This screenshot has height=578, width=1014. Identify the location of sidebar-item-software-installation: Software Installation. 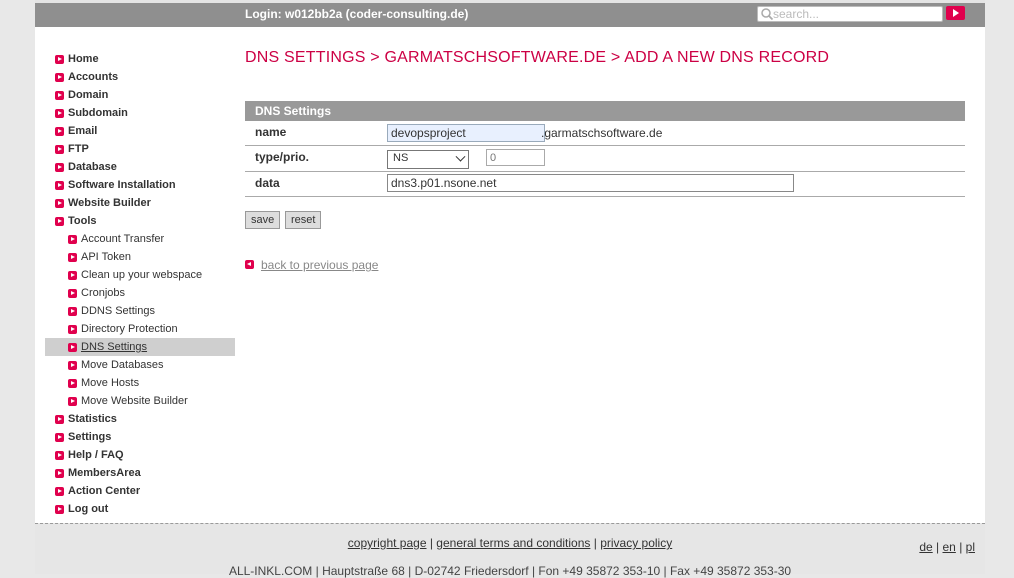
(140, 185).